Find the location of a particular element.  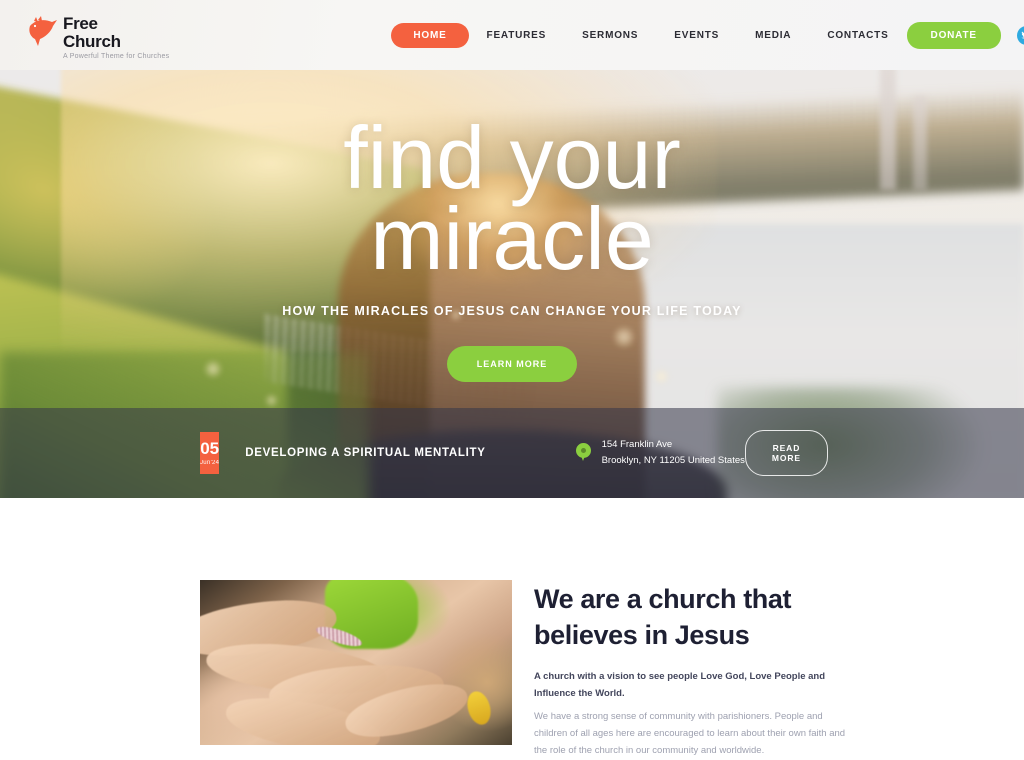

nav-item-media: MEDIA is located at coordinates (773, 35).